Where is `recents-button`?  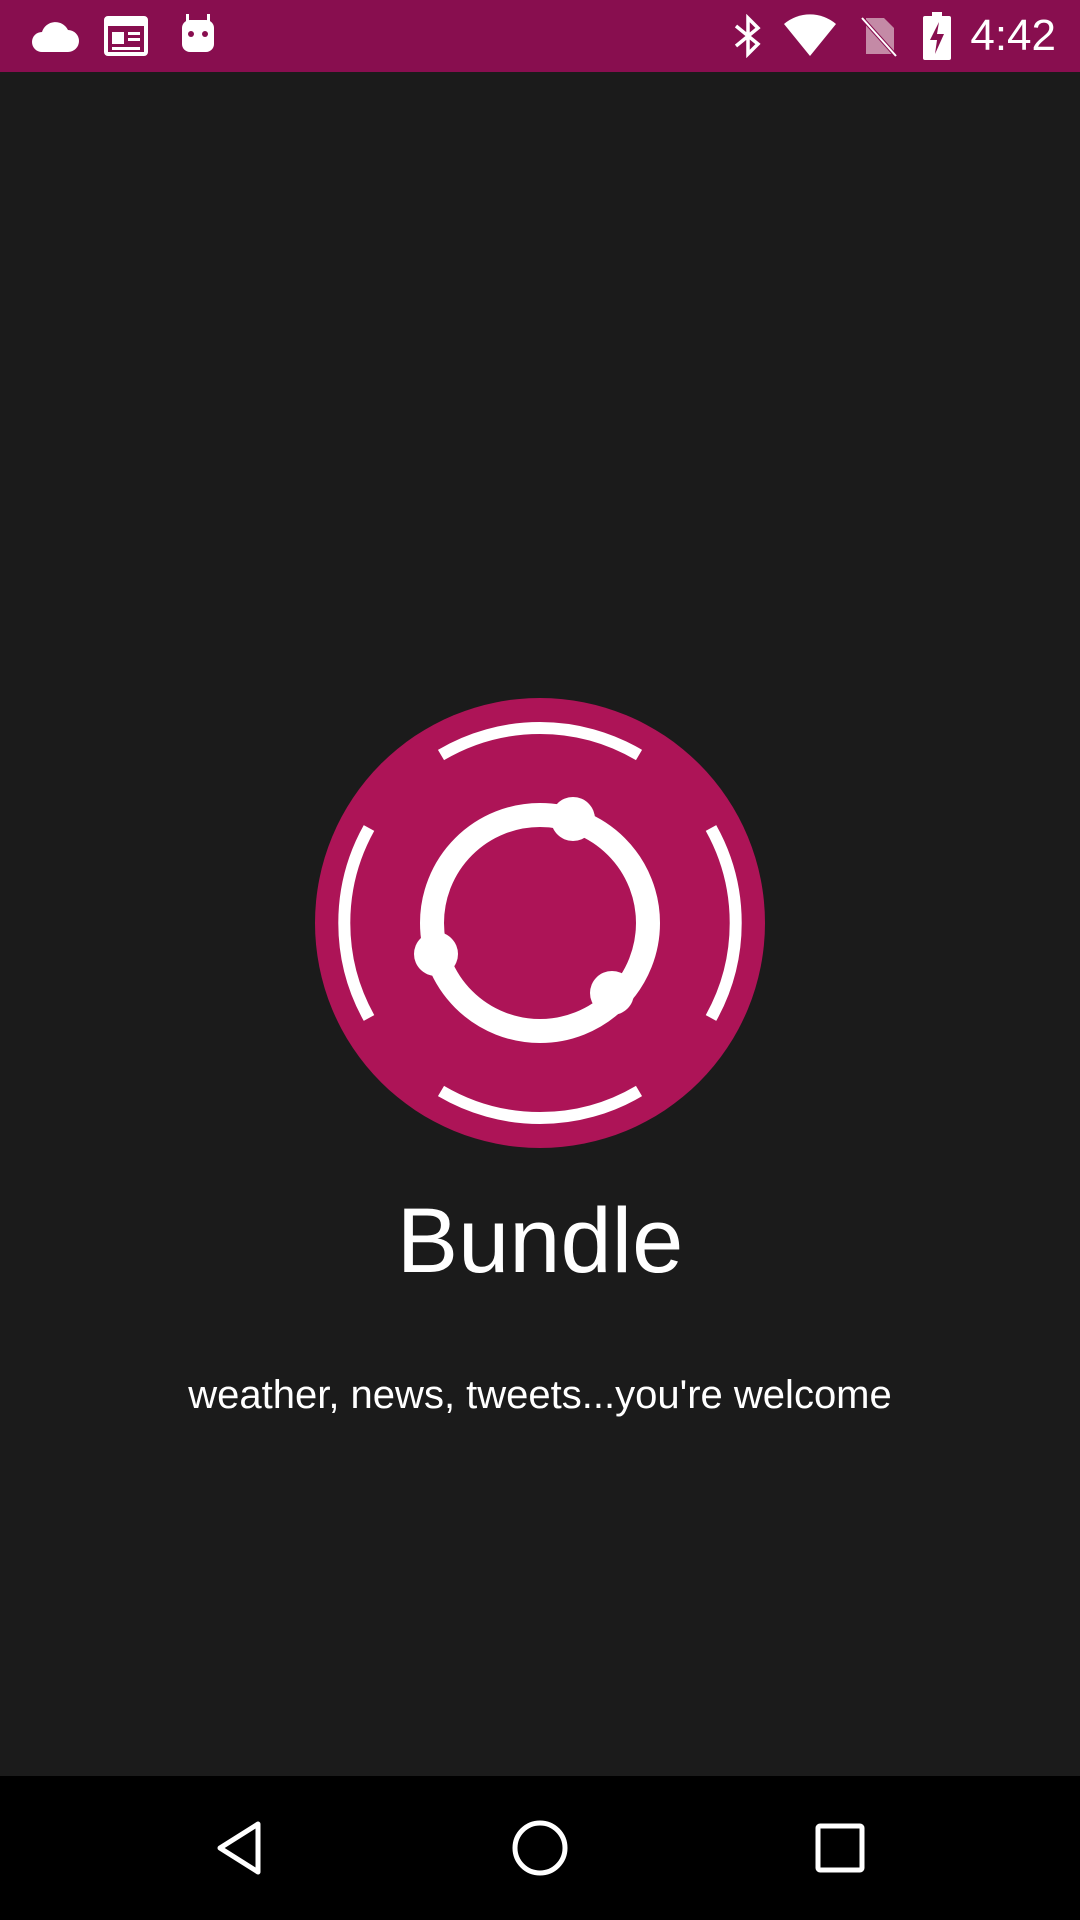
recents-button is located at coordinates (840, 1848).